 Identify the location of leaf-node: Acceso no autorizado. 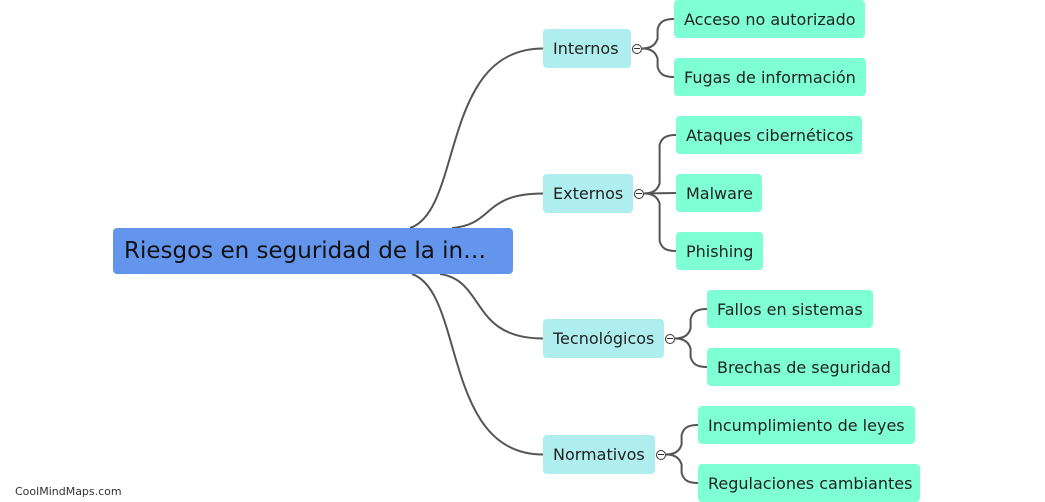
(769, 19).